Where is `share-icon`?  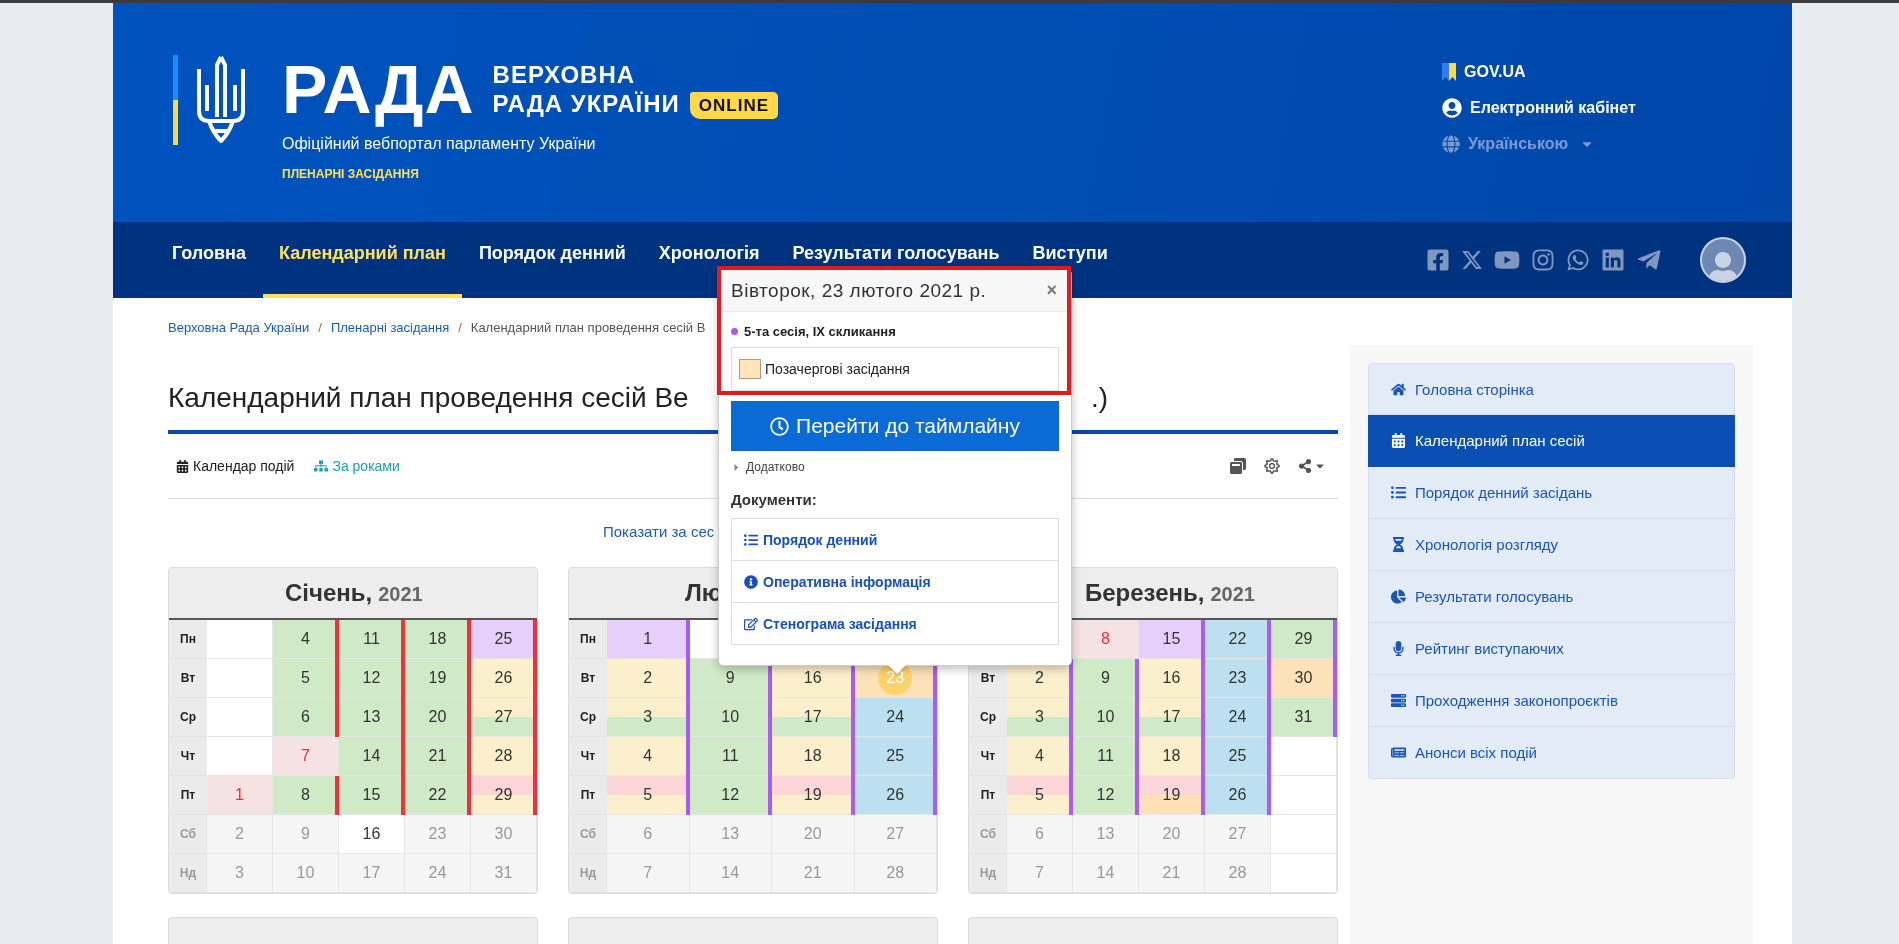 share-icon is located at coordinates (1305, 466).